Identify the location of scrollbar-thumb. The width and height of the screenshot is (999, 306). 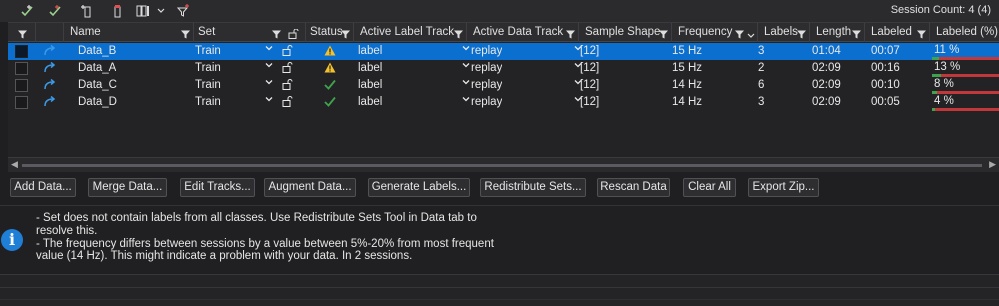
(502, 165).